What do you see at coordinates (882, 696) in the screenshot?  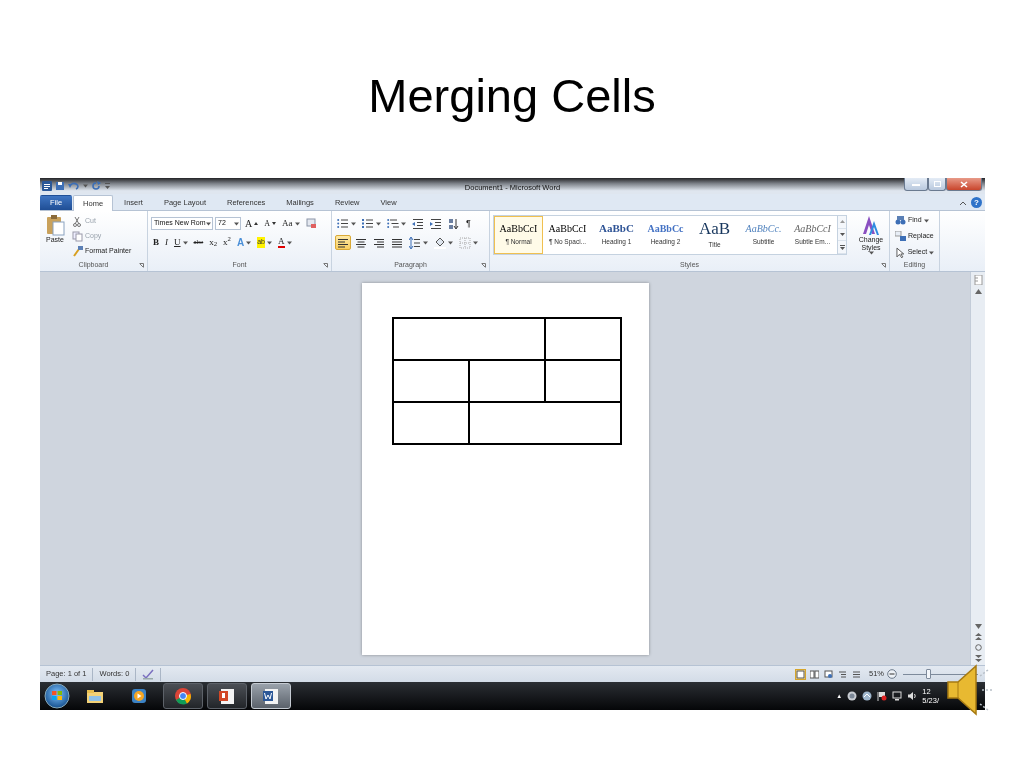 I see `flag-icon` at bounding box center [882, 696].